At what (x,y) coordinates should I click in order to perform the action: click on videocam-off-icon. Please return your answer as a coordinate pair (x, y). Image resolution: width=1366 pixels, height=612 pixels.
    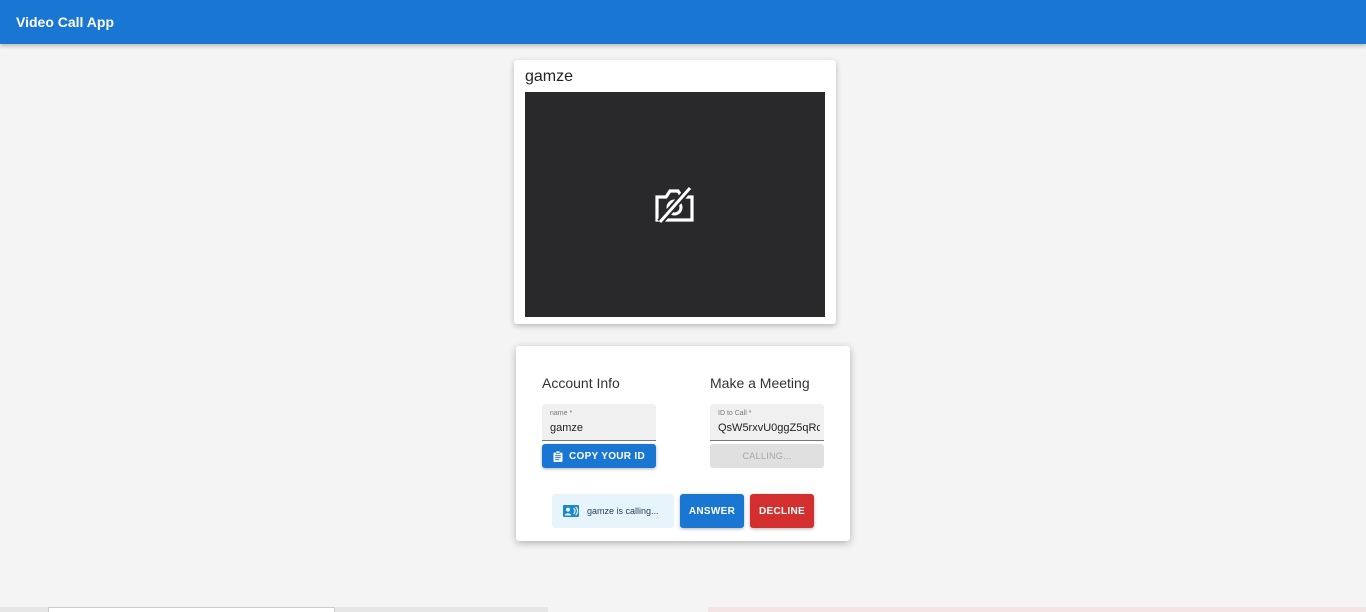
    Looking at the image, I should click on (674, 204).